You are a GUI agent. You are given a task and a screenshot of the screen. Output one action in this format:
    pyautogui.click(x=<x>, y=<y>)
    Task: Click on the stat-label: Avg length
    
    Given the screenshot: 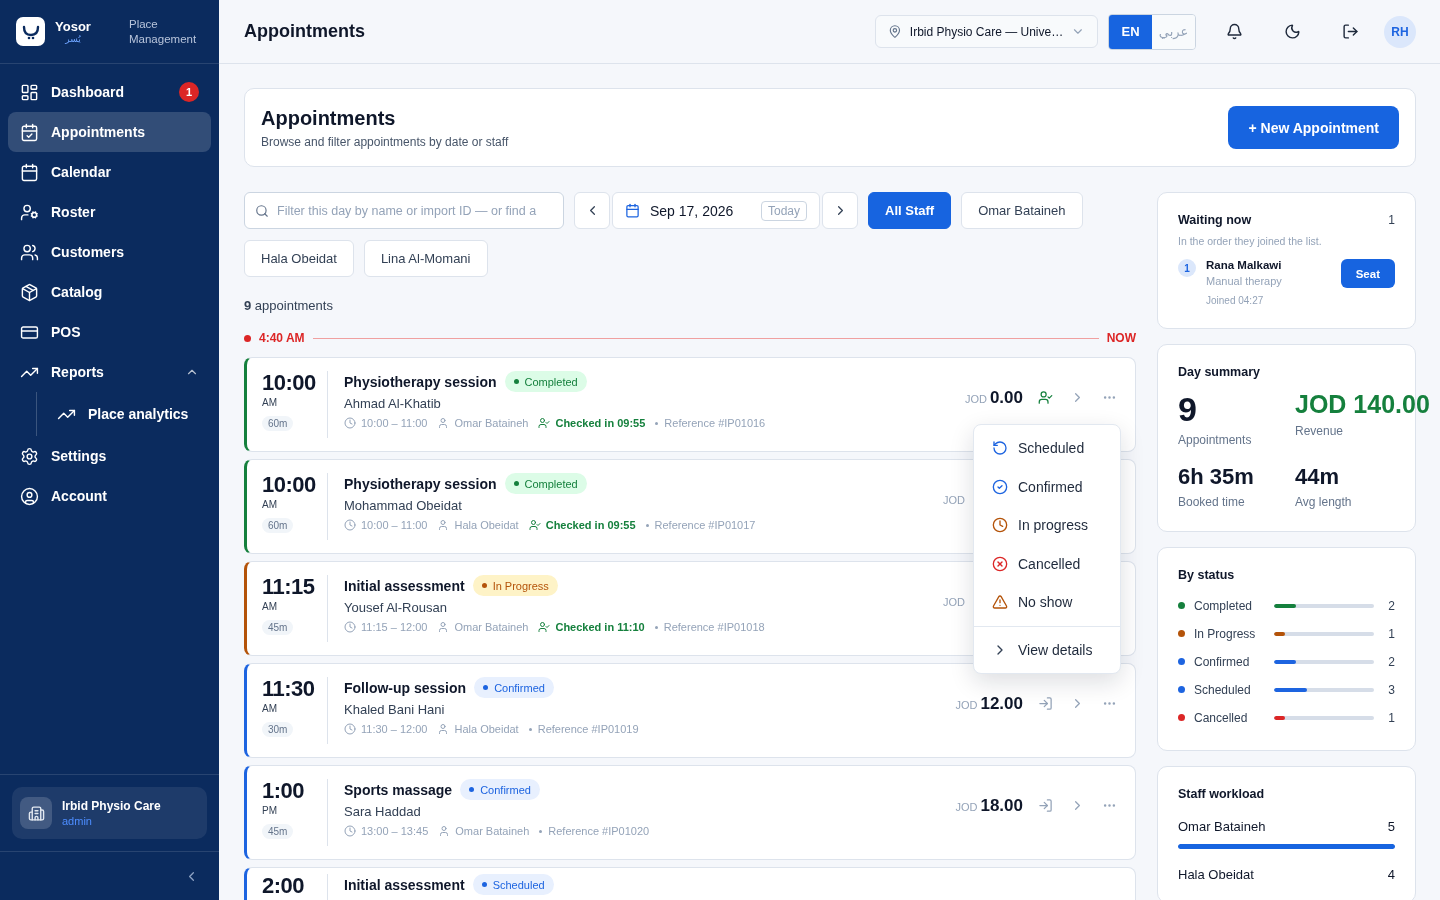 What is the action you would take?
    pyautogui.click(x=1324, y=501)
    